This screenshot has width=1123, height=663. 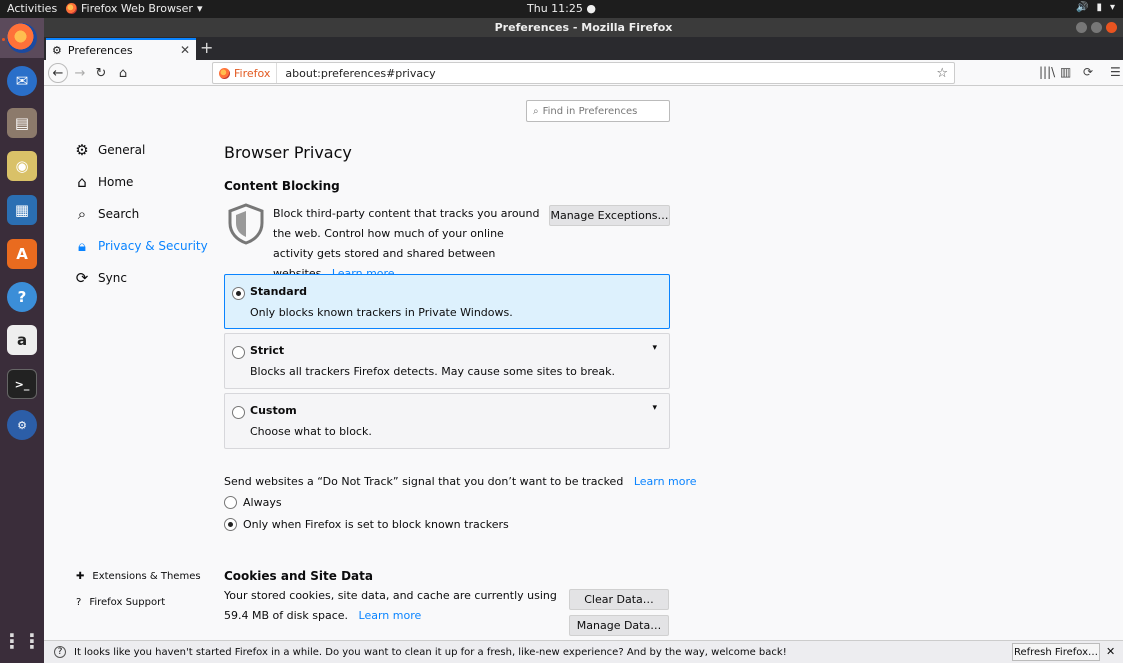 What do you see at coordinates (101, 73) in the screenshot?
I see `reload-button: ↻` at bounding box center [101, 73].